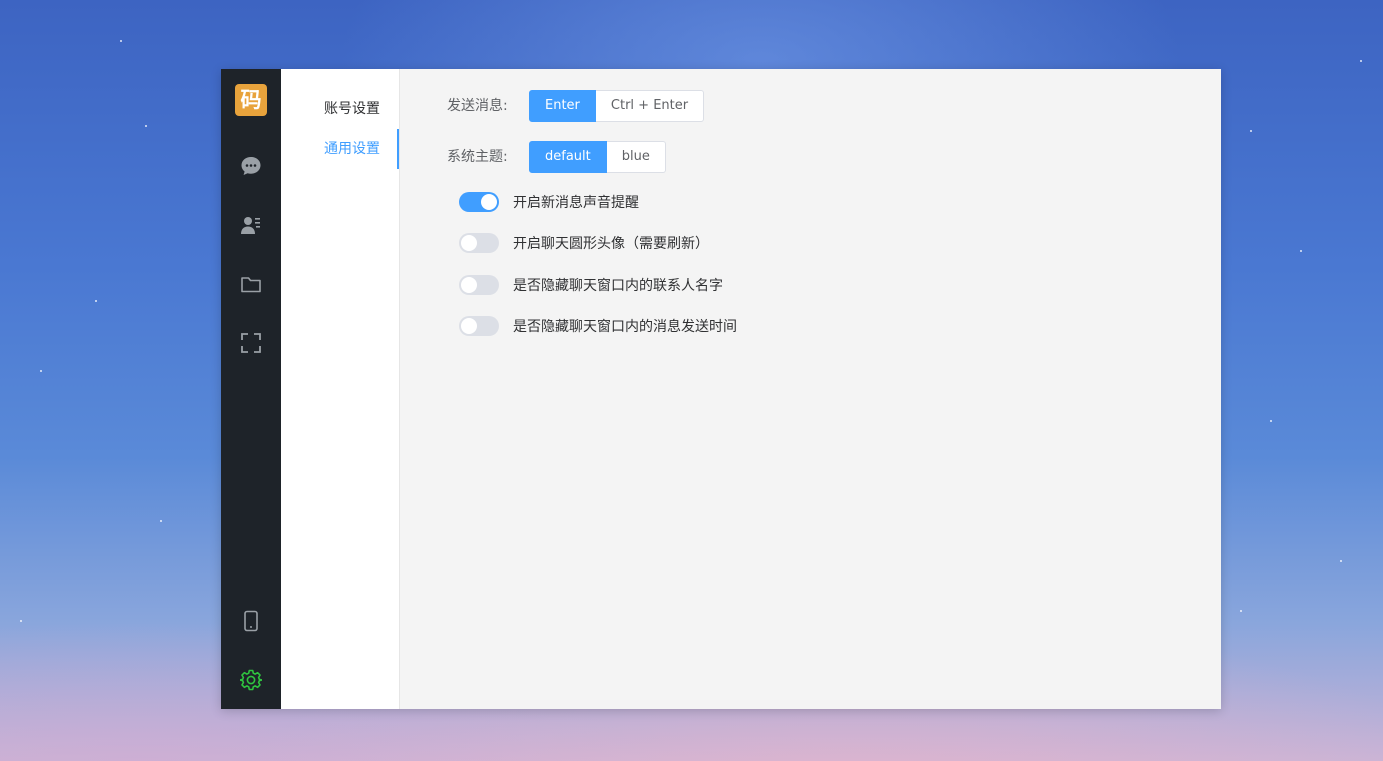 The image size is (1383, 761). What do you see at coordinates (251, 166) in the screenshot?
I see `chat-icon` at bounding box center [251, 166].